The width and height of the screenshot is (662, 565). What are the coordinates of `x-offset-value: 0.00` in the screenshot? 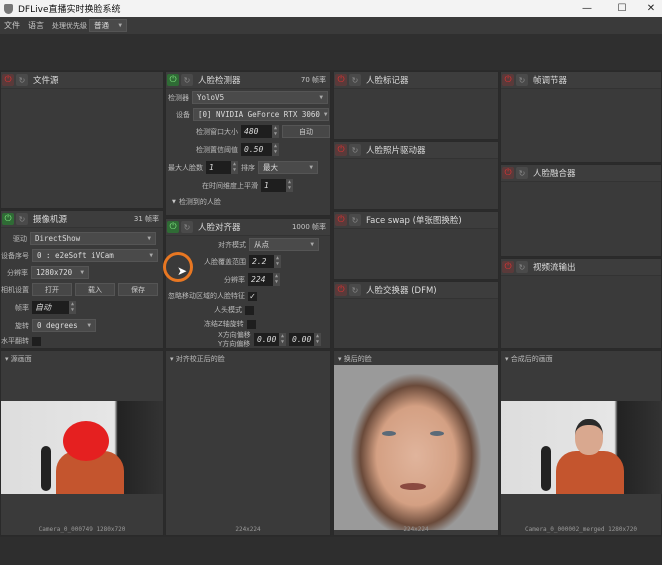 It's located at (267, 339).